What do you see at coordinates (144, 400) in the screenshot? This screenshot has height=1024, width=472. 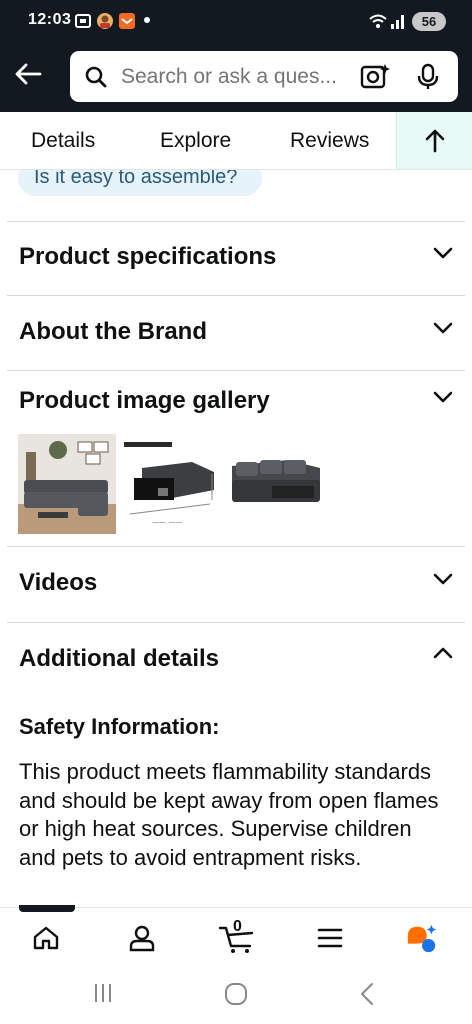 I see `section-title-image-gallery: Product image gallery` at bounding box center [144, 400].